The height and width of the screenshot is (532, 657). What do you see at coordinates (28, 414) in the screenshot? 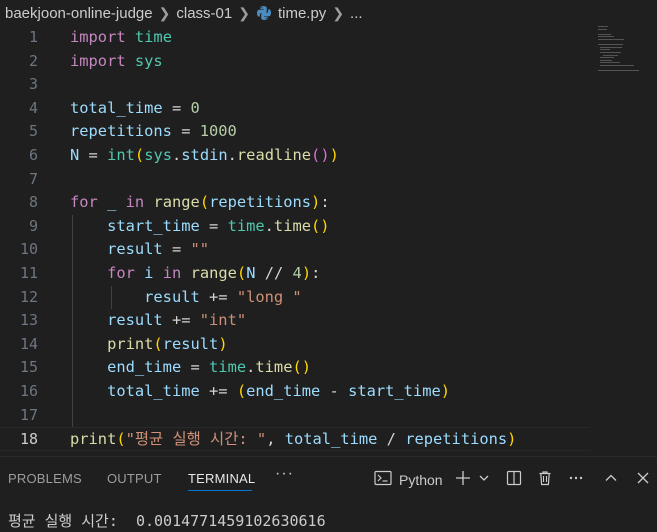
I see `line-number: 17` at bounding box center [28, 414].